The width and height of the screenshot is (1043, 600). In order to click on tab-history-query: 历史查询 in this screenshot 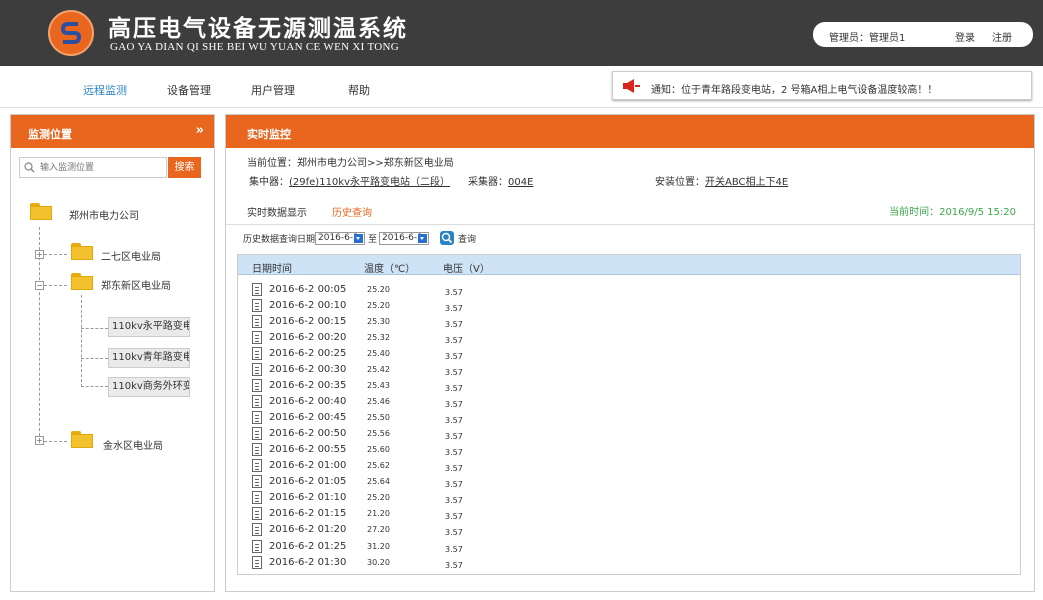, I will do `click(352, 211)`.